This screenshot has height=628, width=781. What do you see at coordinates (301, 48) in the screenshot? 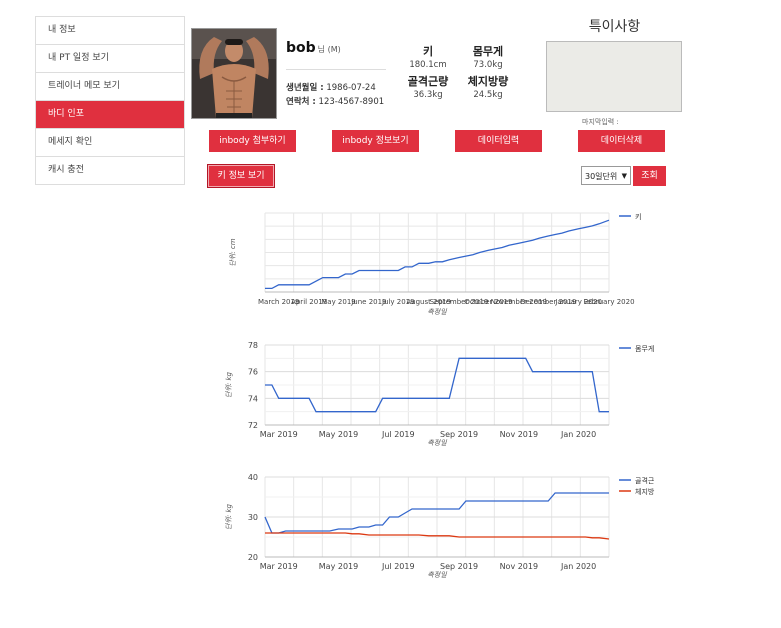
I see `member-name-text: bob` at bounding box center [301, 48].